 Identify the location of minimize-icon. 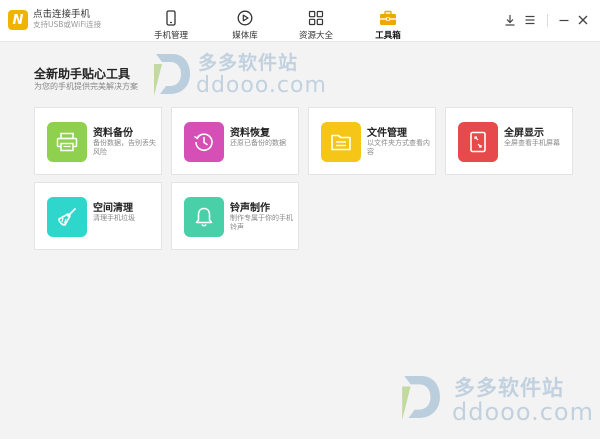
(564, 20).